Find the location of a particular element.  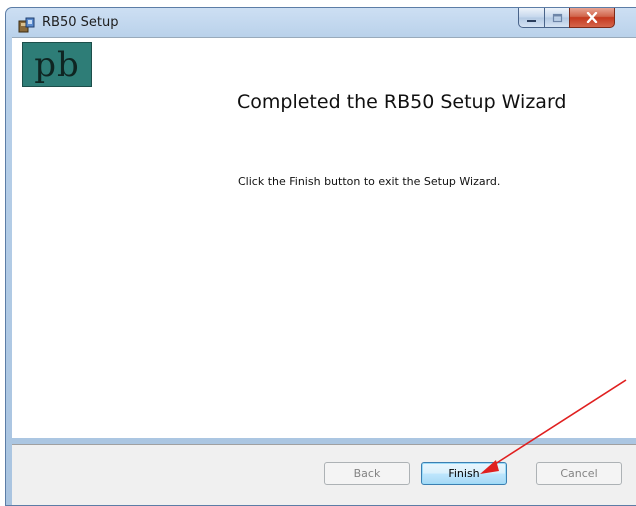

company-logo: pb is located at coordinates (57, 64).